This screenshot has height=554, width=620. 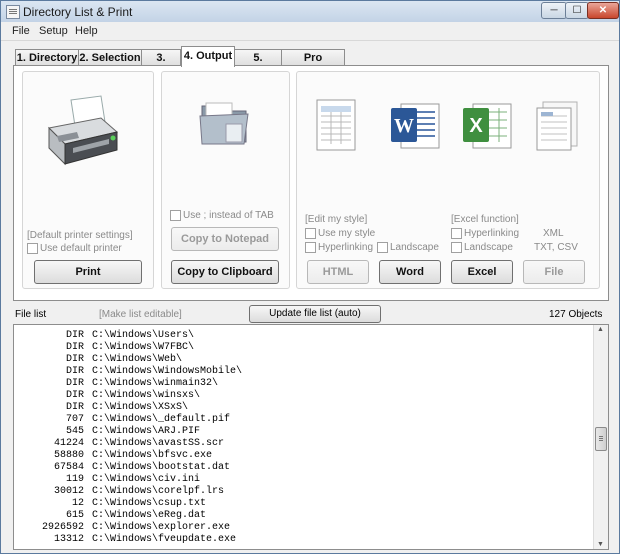 I want to click on txt-csv-label: TXT, CSV, so click(x=556, y=247).